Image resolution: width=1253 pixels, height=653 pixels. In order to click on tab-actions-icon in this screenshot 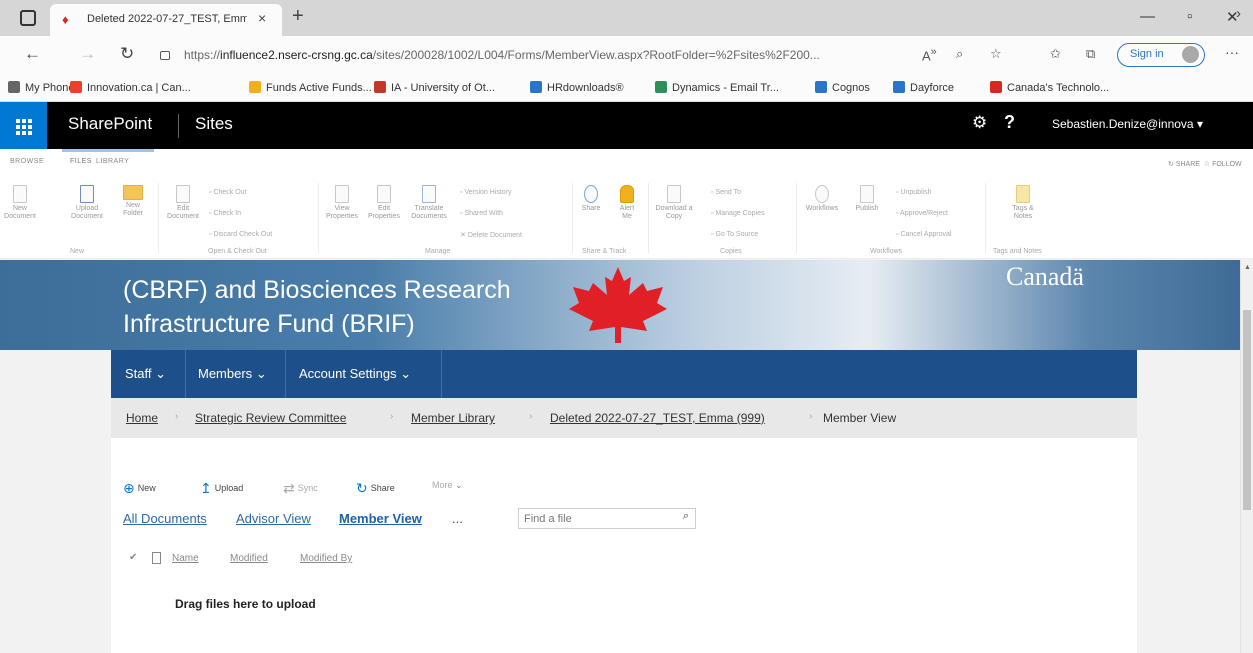, I will do `click(28, 18)`.